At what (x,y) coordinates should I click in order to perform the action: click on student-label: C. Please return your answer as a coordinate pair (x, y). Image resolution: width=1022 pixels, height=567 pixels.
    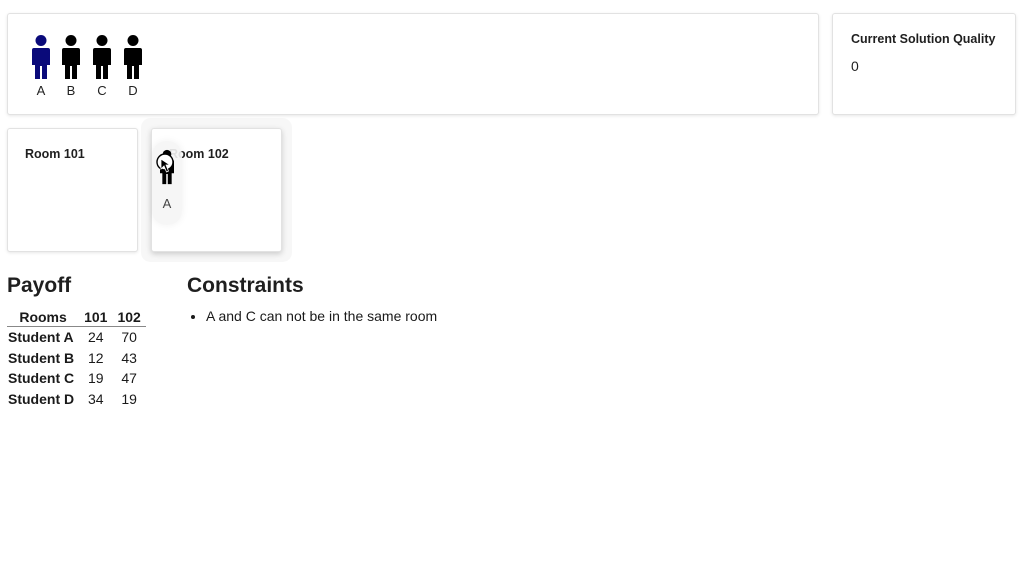
    Looking at the image, I should click on (102, 90).